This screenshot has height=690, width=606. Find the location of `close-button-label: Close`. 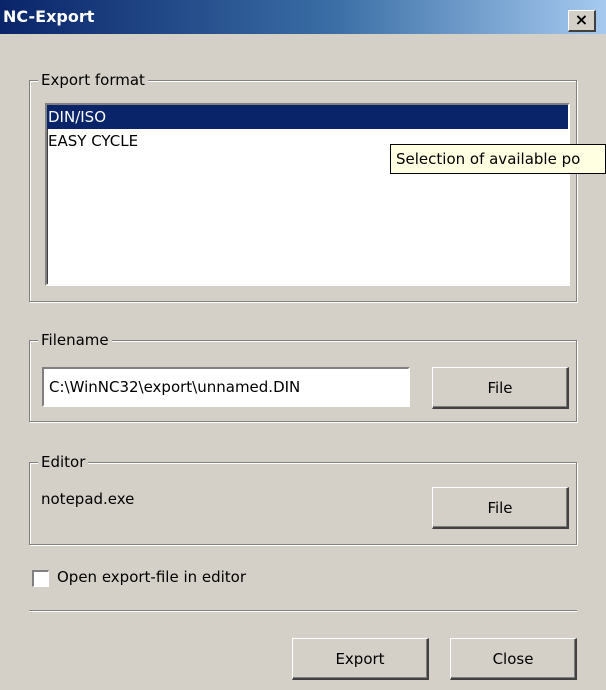

close-button-label: Close is located at coordinates (513, 659).